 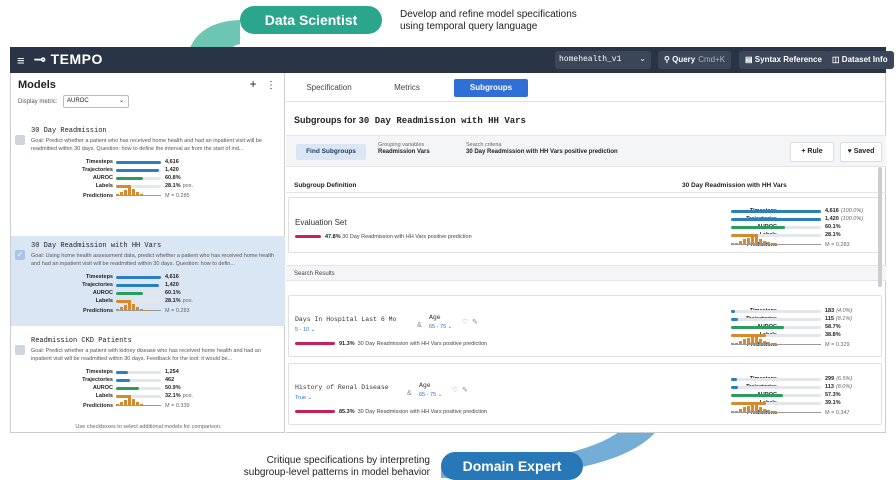 I want to click on metric-value: M = 0.339, so click(x=177, y=406).